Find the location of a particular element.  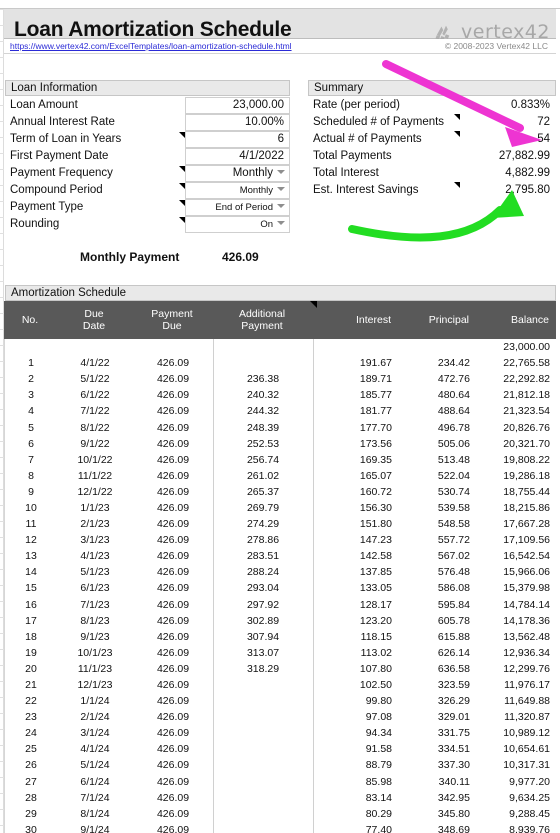

cell-balance: 17,667.28 is located at coordinates (526, 524).